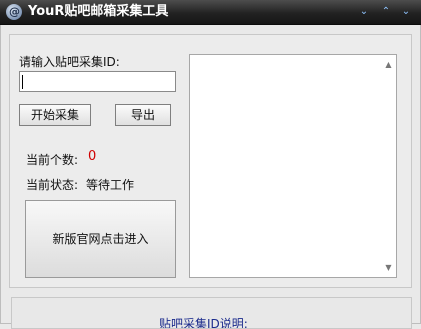 The height and width of the screenshot is (329, 421). I want to click on export-button: 导出, so click(143, 115).